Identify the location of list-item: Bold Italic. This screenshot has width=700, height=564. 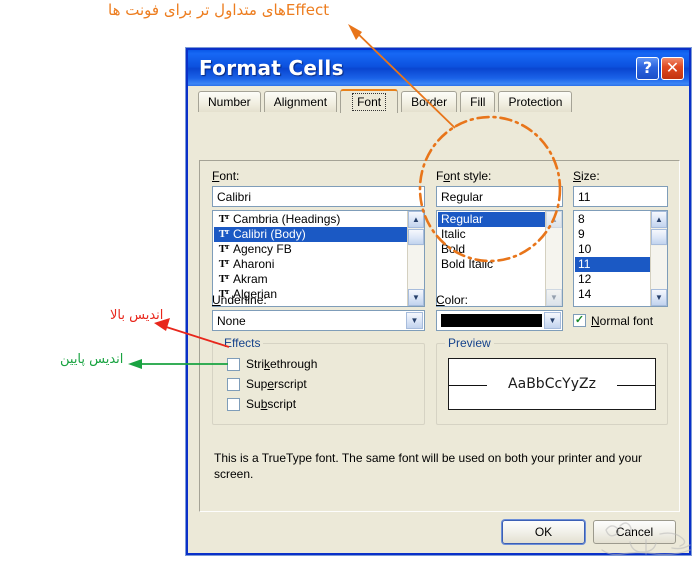
(491, 264).